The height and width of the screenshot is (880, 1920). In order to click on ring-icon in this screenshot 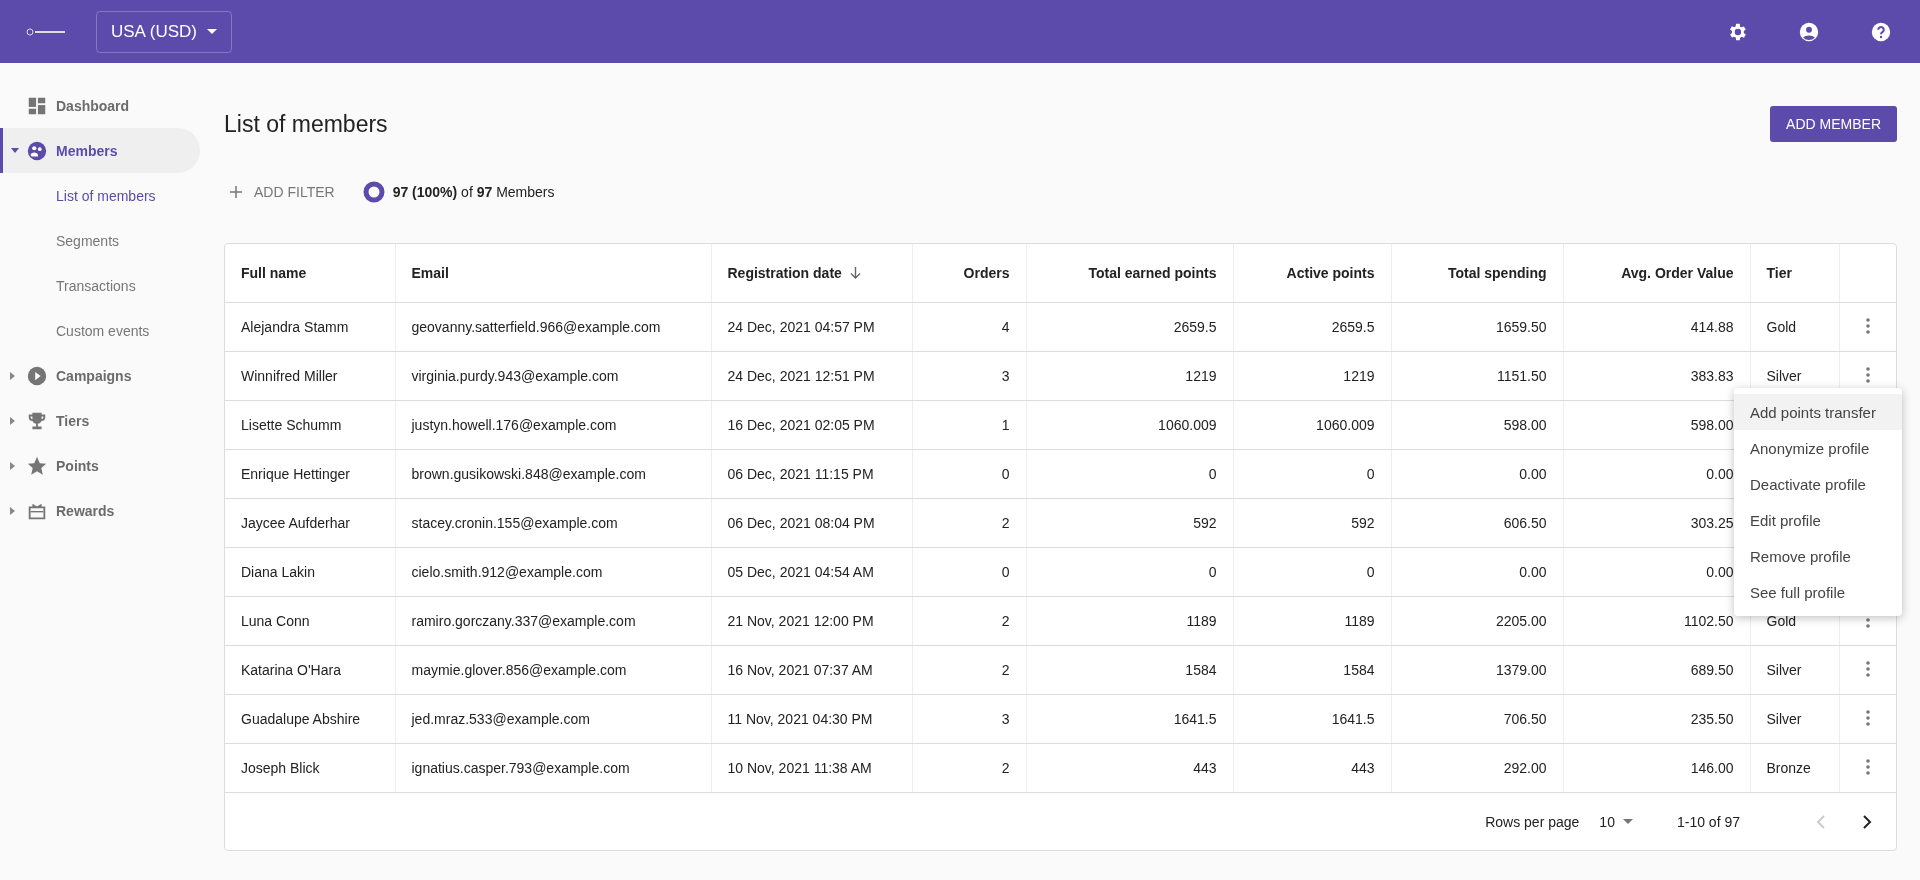, I will do `click(373, 192)`.